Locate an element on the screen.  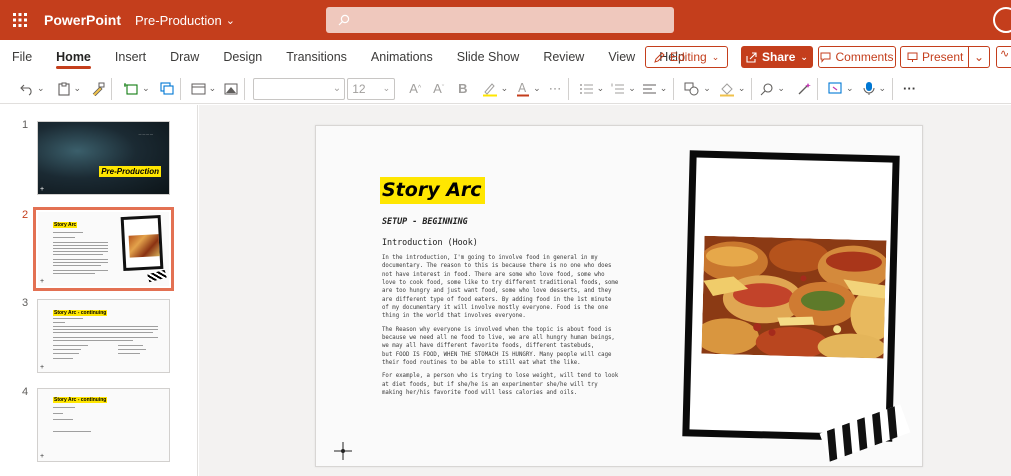
increase-font-icon: A ^ is located at coordinates (415, 89).